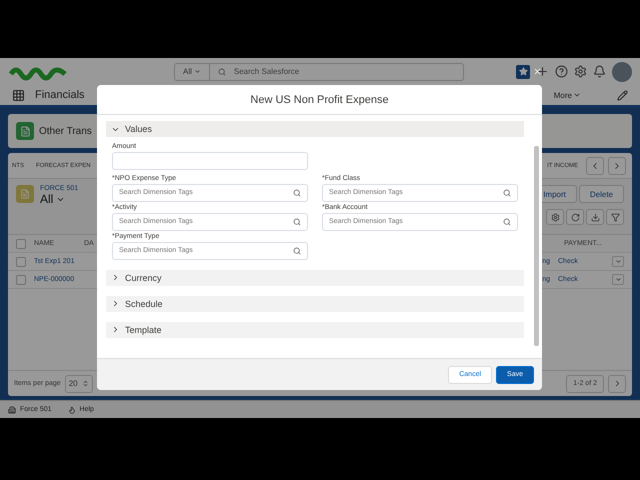 The width and height of the screenshot is (640, 480). I want to click on download-button, so click(595, 217).